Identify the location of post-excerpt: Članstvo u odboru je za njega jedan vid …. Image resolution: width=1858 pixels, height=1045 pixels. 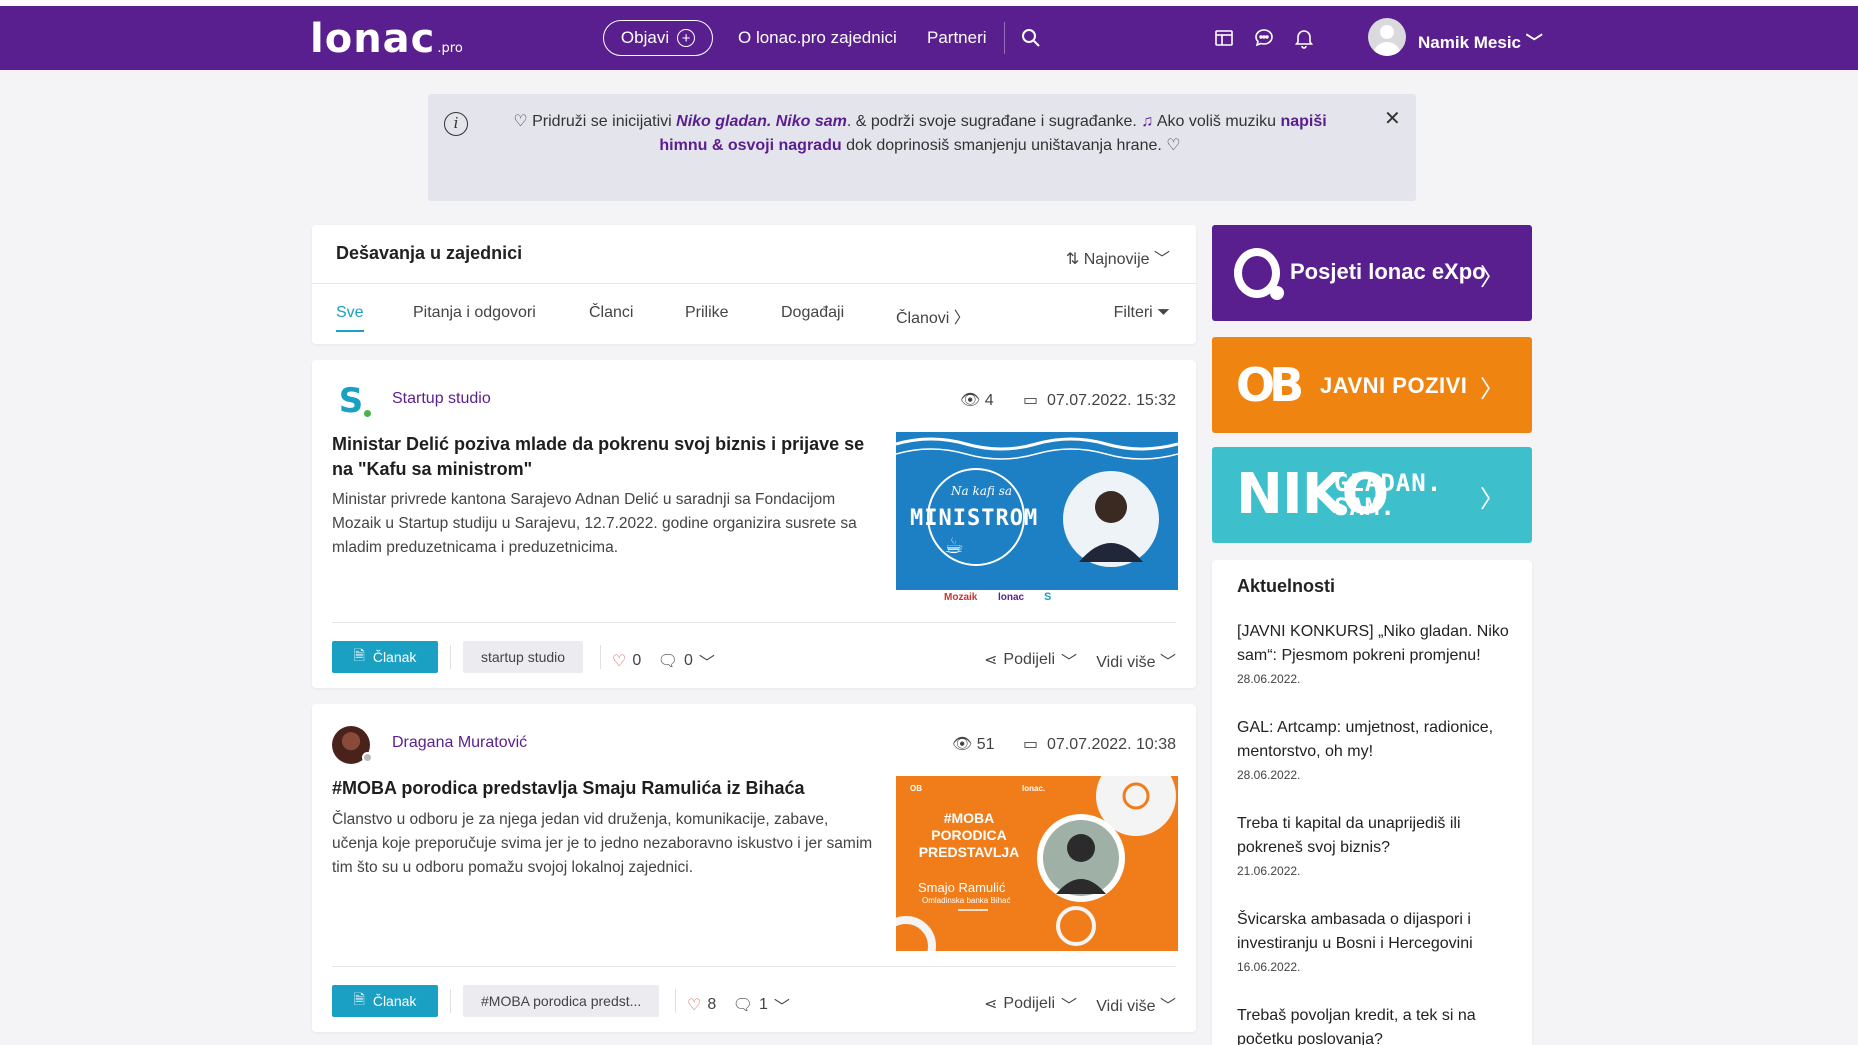
(602, 843).